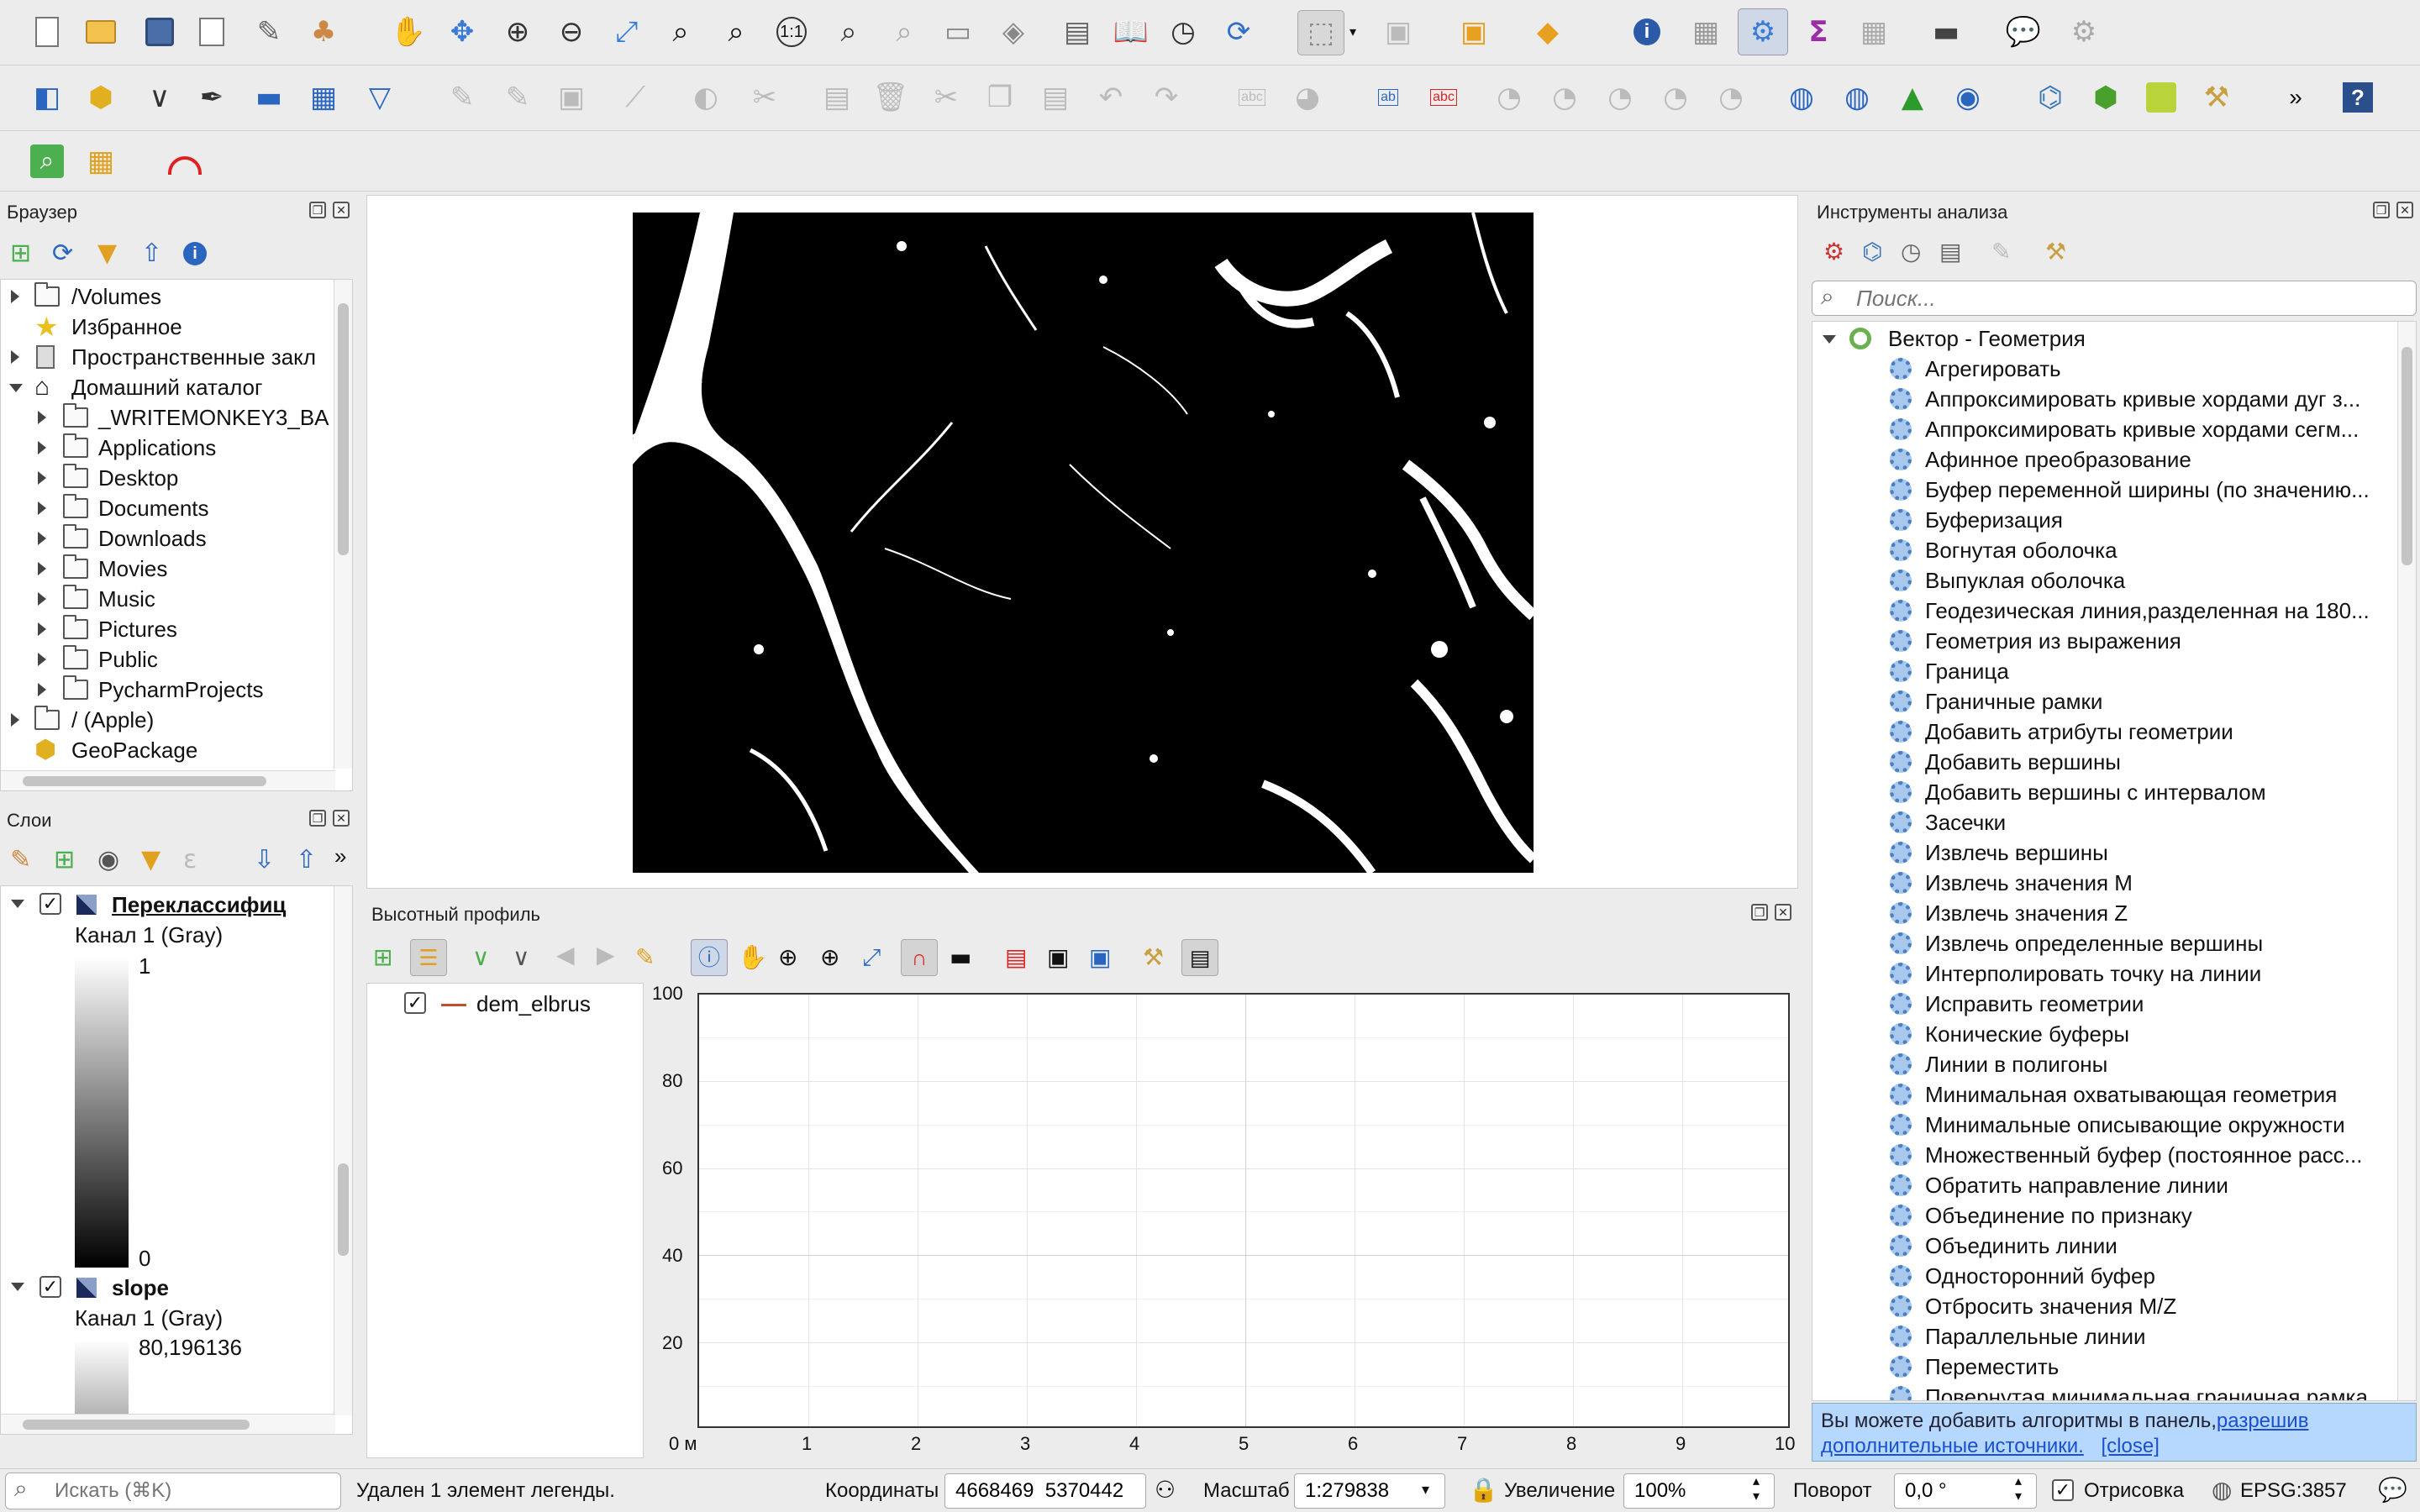  Describe the element at coordinates (21, 253) in the screenshot. I see `add-selected-icon: ⊞` at that location.